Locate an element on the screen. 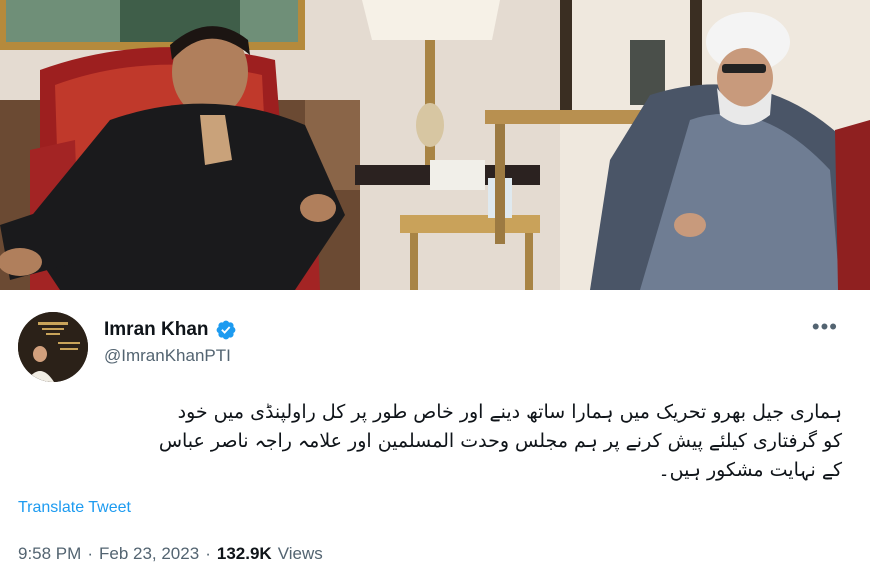 The width and height of the screenshot is (870, 580). translate-tweet-link: Translate Tweet is located at coordinates (74, 508).